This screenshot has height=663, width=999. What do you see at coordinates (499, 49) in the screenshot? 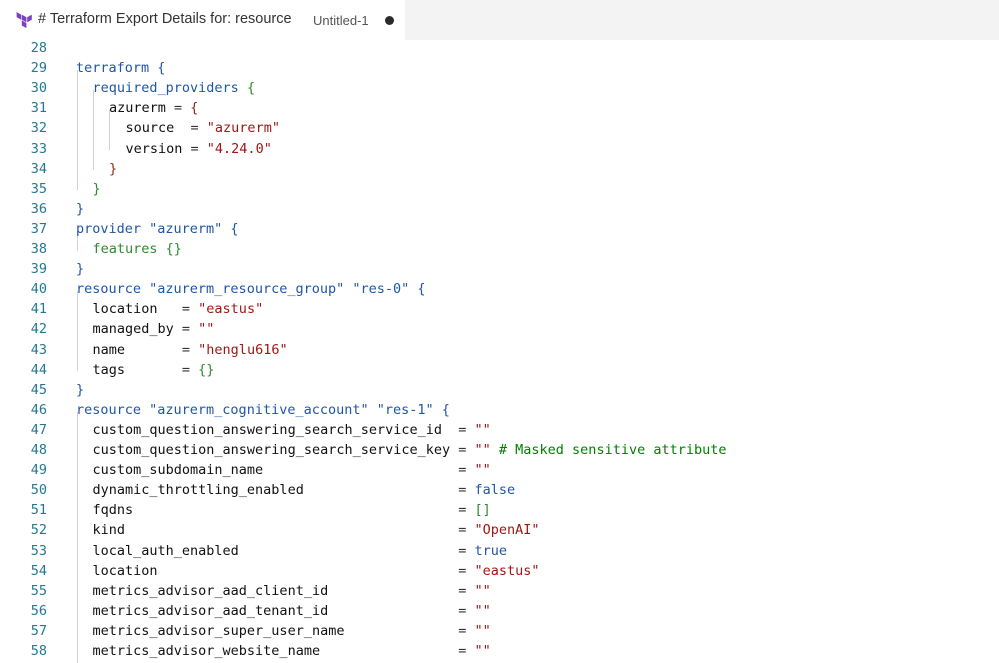
I see `code-line: 28` at bounding box center [499, 49].